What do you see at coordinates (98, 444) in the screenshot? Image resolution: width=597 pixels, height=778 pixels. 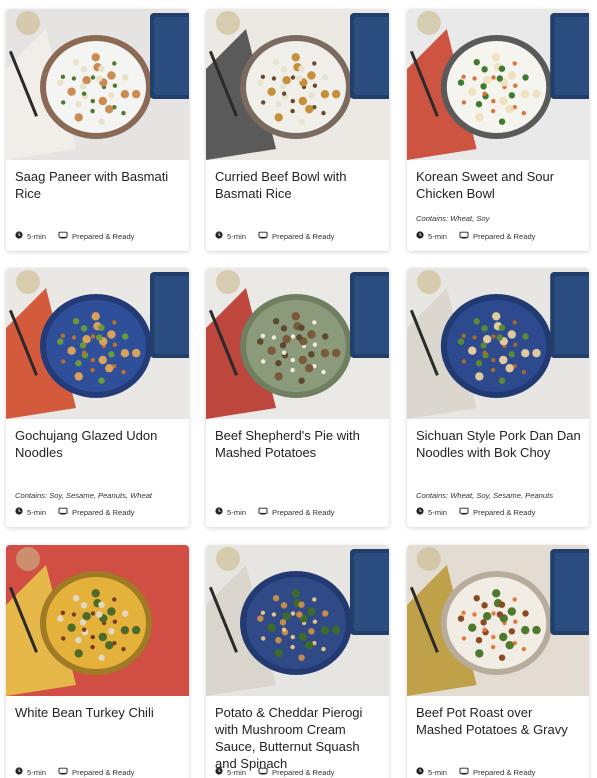 I see `meal-title: Gochujang Glazed Udon Noodles` at bounding box center [98, 444].